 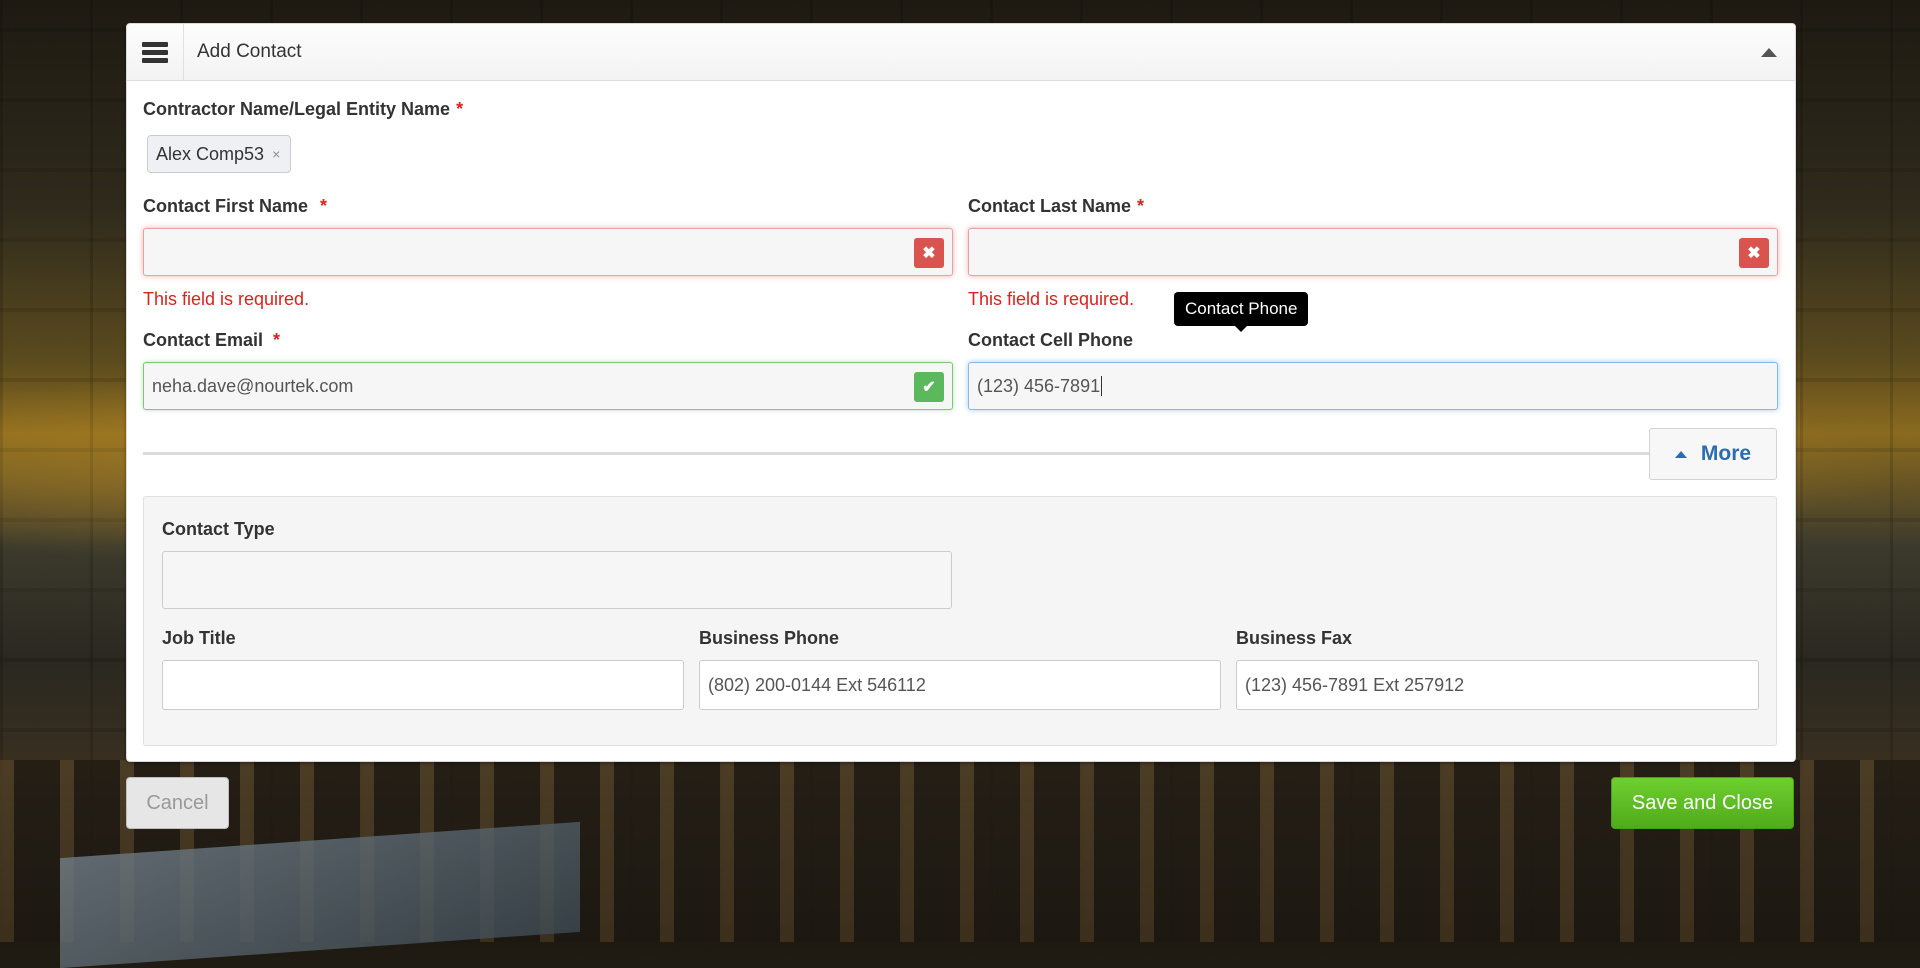 I want to click on contractor-tag: Alex Comp53 ×, so click(x=219, y=154).